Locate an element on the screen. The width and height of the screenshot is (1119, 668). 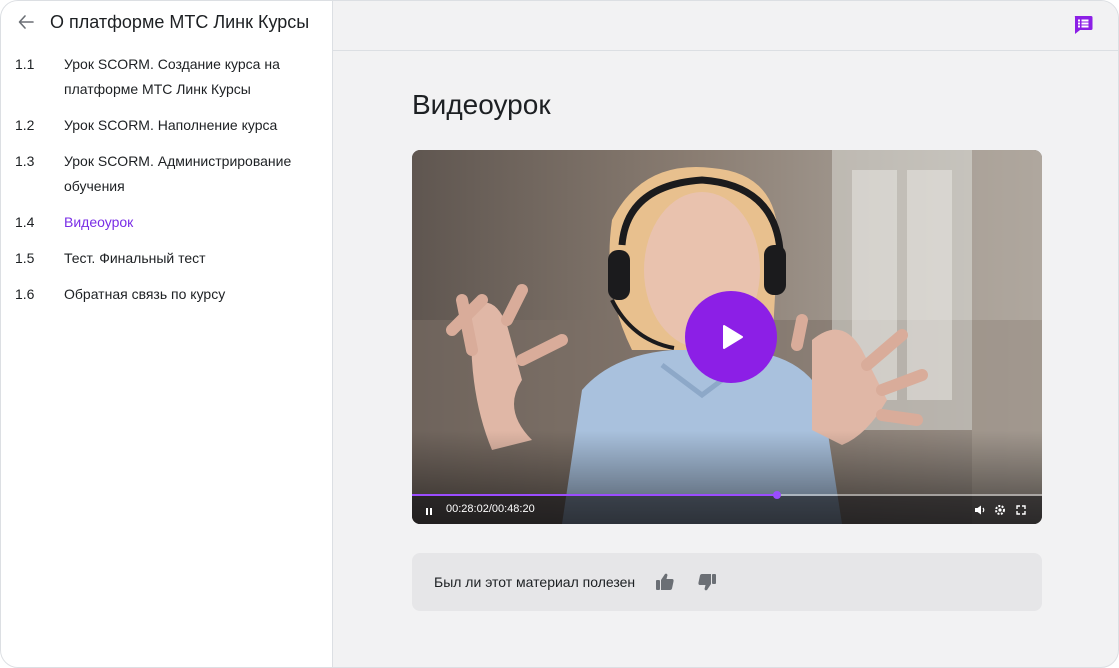
chat-button is located at coordinates (1083, 25).